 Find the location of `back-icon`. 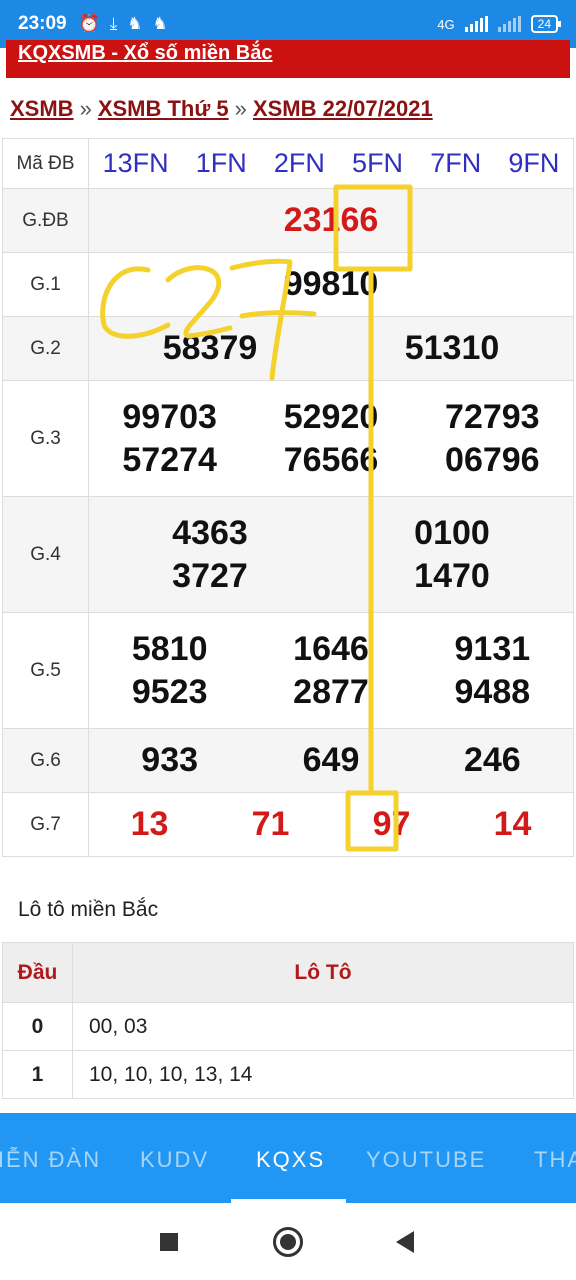

back-icon is located at coordinates (405, 1242).